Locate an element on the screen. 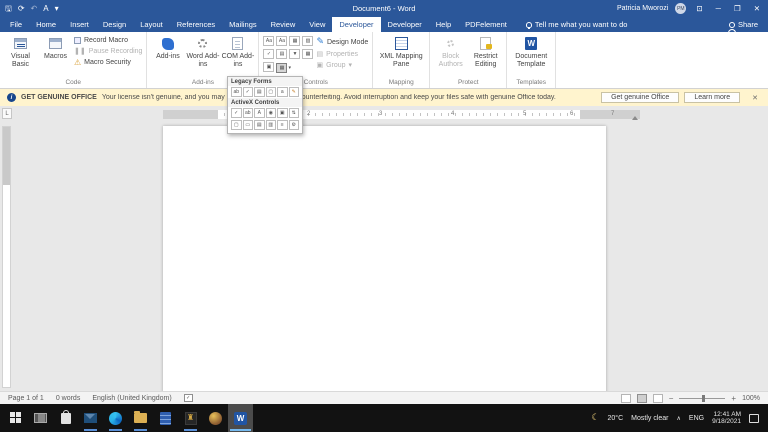 The image size is (768, 432). get-genuine-office-button: Get genuine Office is located at coordinates (640, 97).